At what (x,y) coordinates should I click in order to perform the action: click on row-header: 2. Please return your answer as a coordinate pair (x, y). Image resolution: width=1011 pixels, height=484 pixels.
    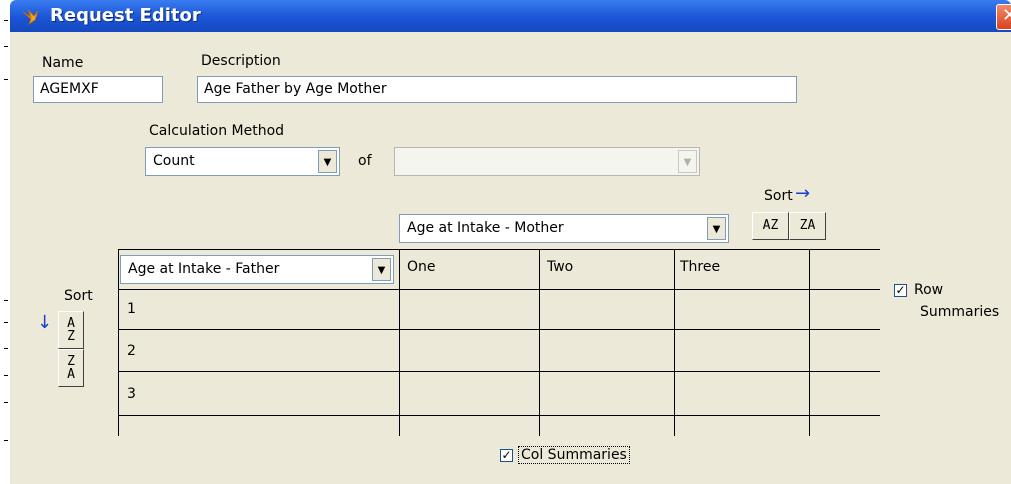
    Looking at the image, I should click on (131, 351).